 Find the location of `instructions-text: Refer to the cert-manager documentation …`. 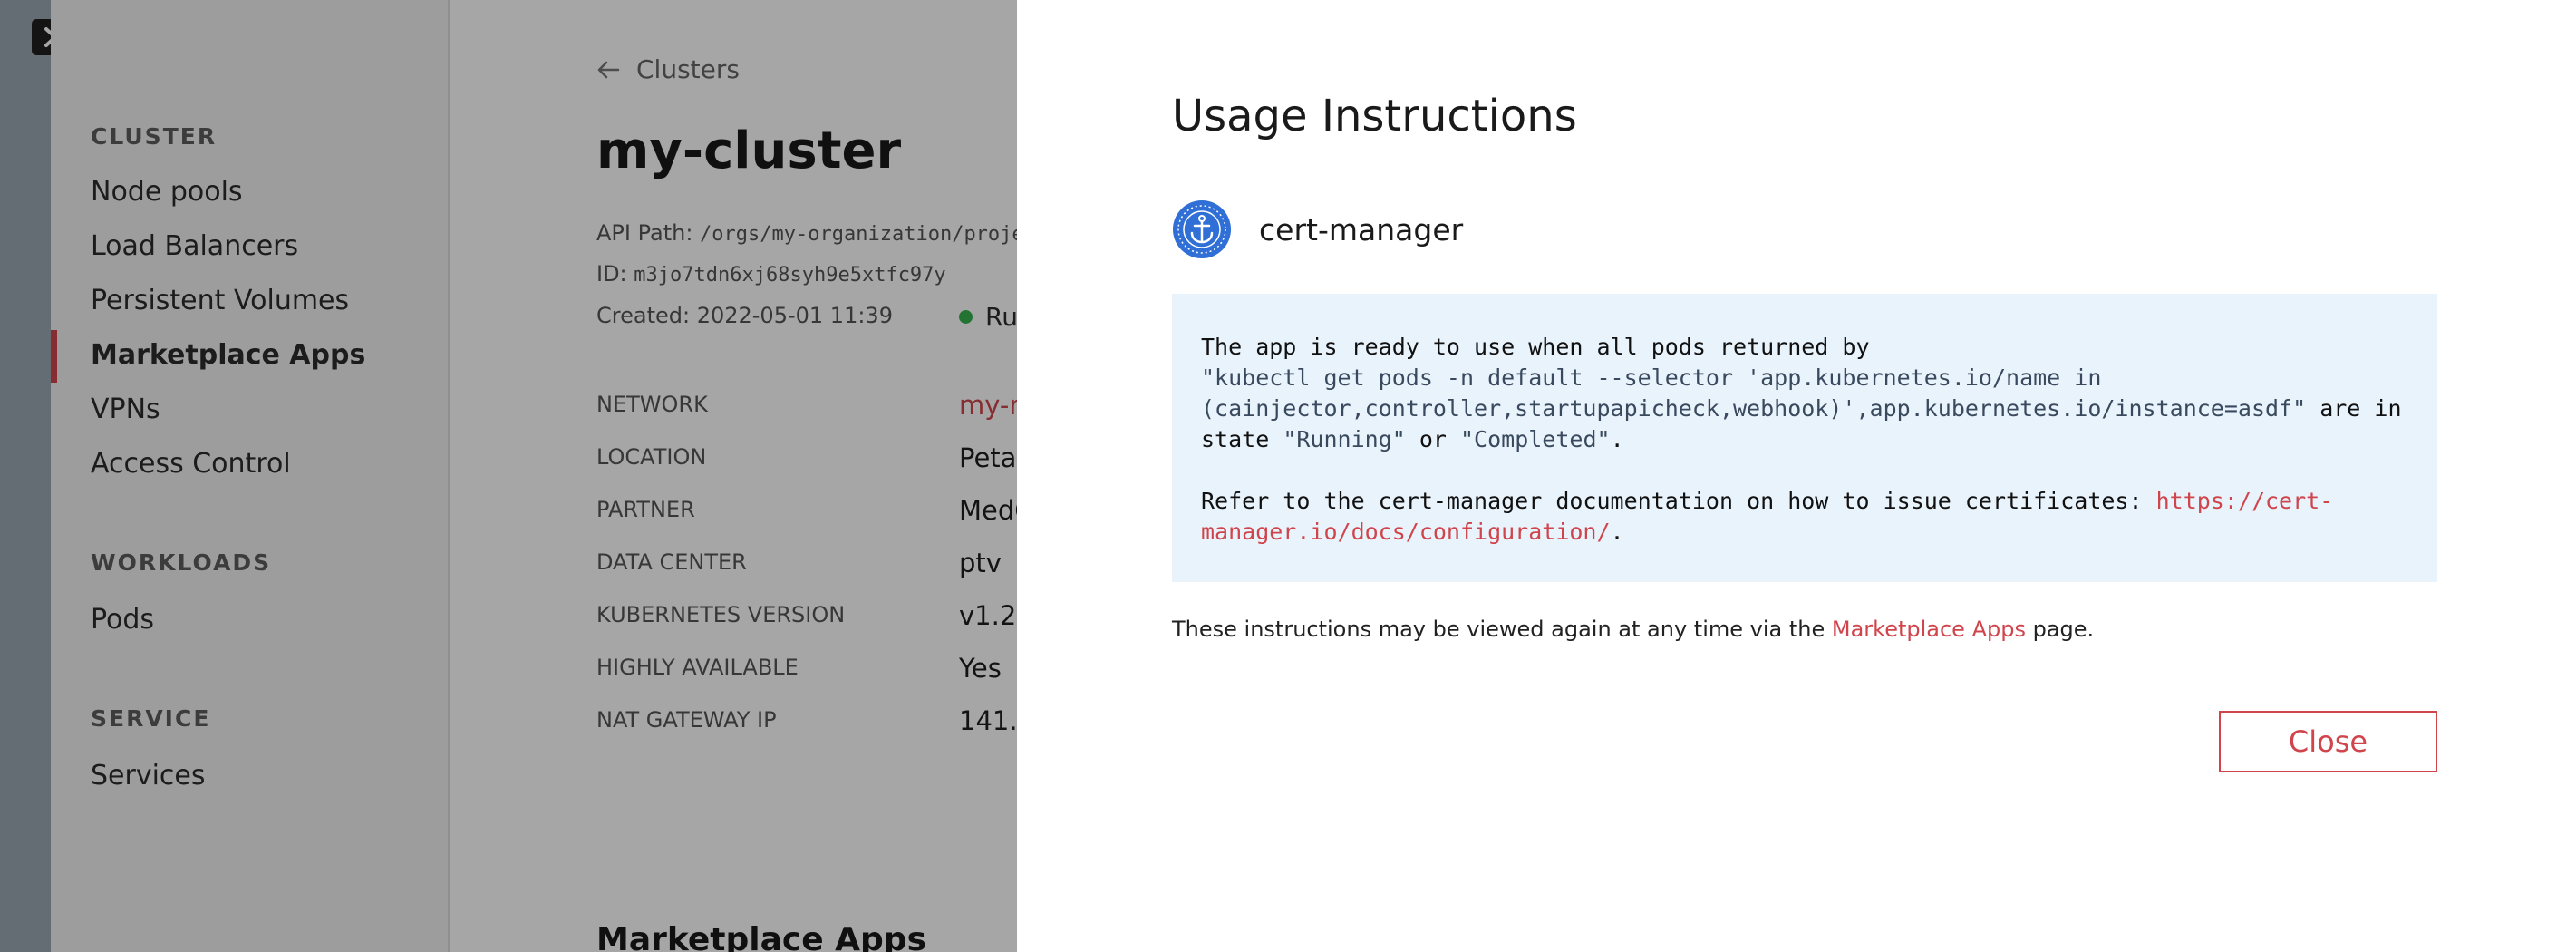

instructions-text: Refer to the cert-manager documentation … is located at coordinates (1678, 501).